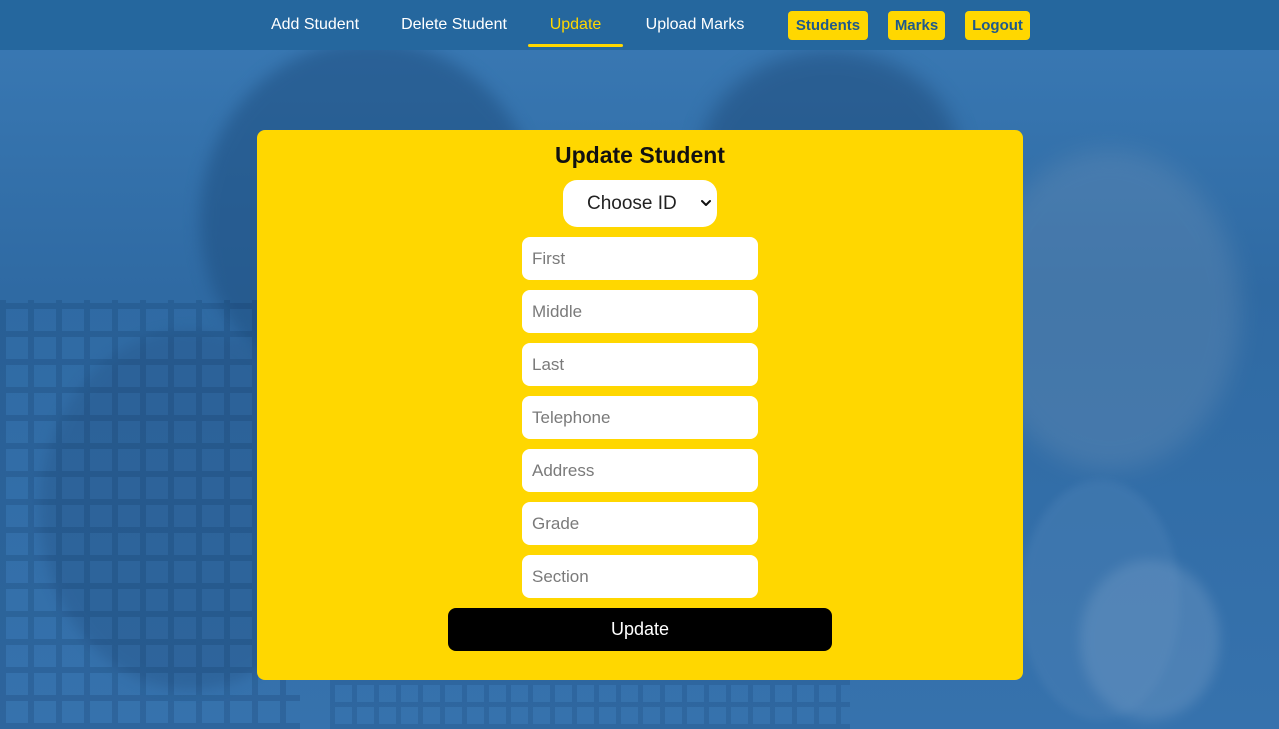 The height and width of the screenshot is (729, 1279). I want to click on chevron-down-icon, so click(706, 203).